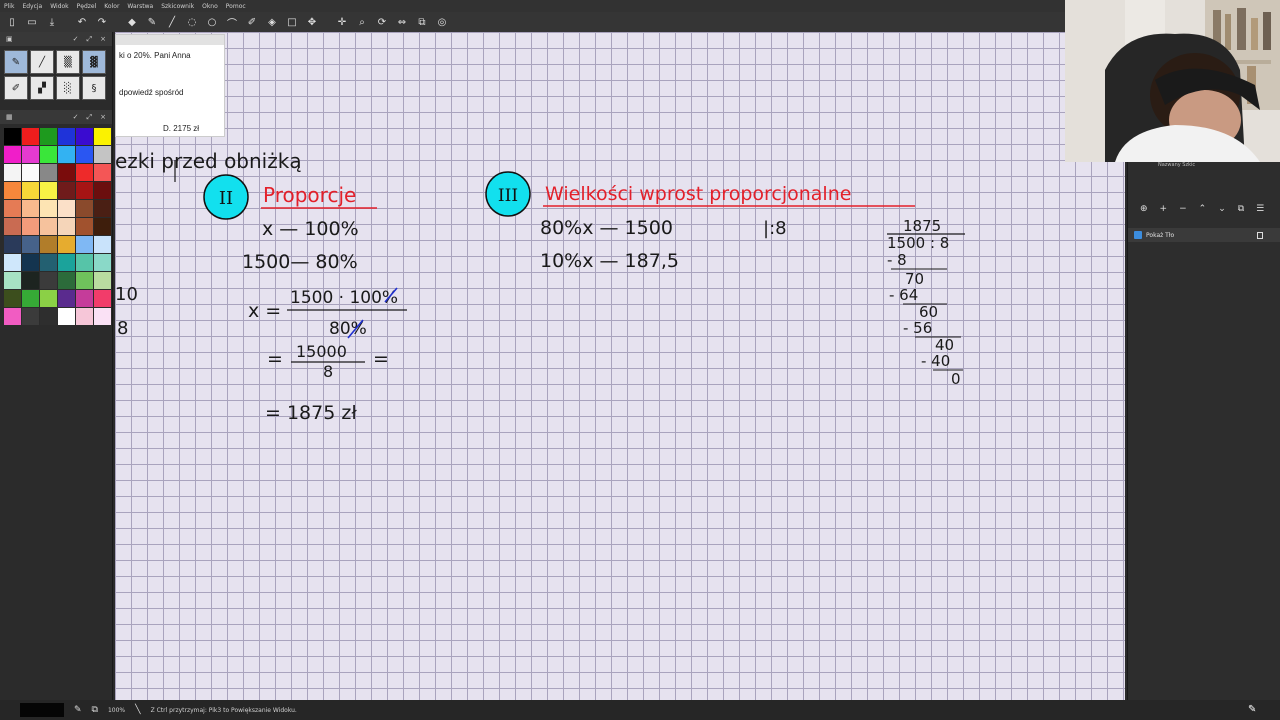 Image resolution: width=1280 pixels, height=720 pixels. What do you see at coordinates (59, 6) in the screenshot?
I see `menu-view: Widok` at bounding box center [59, 6].